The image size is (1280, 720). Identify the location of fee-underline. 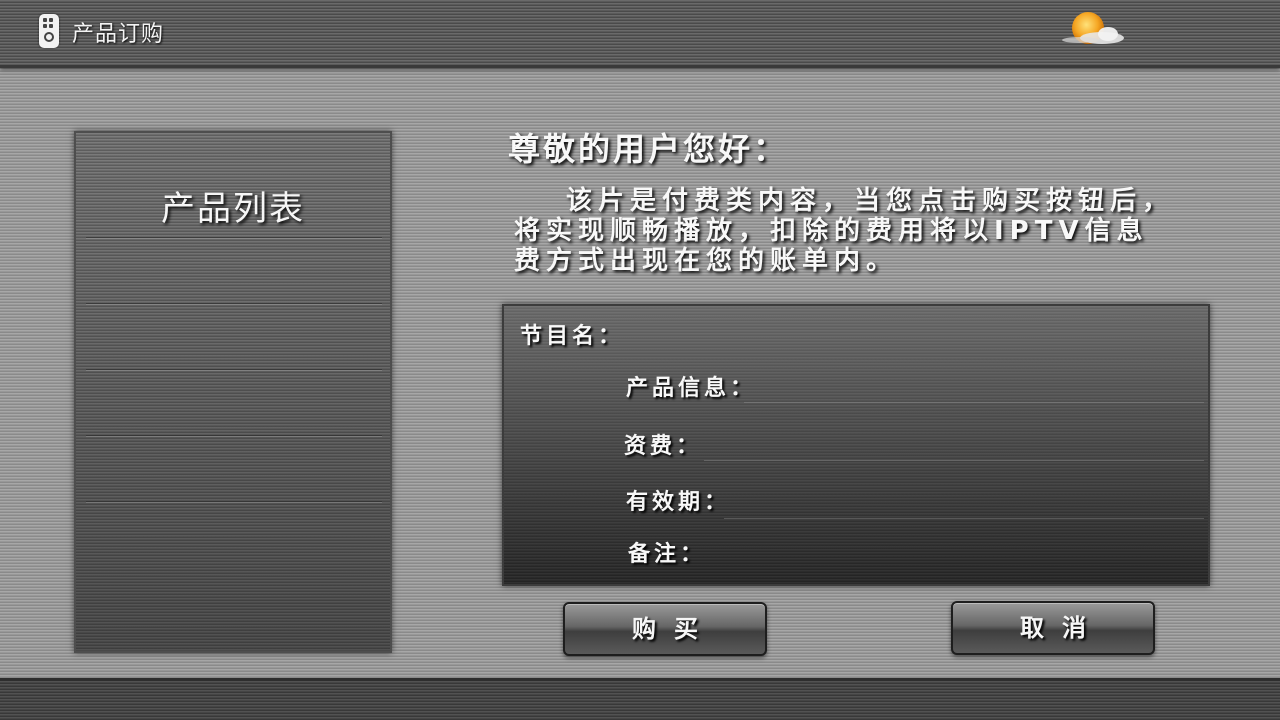
(954, 460).